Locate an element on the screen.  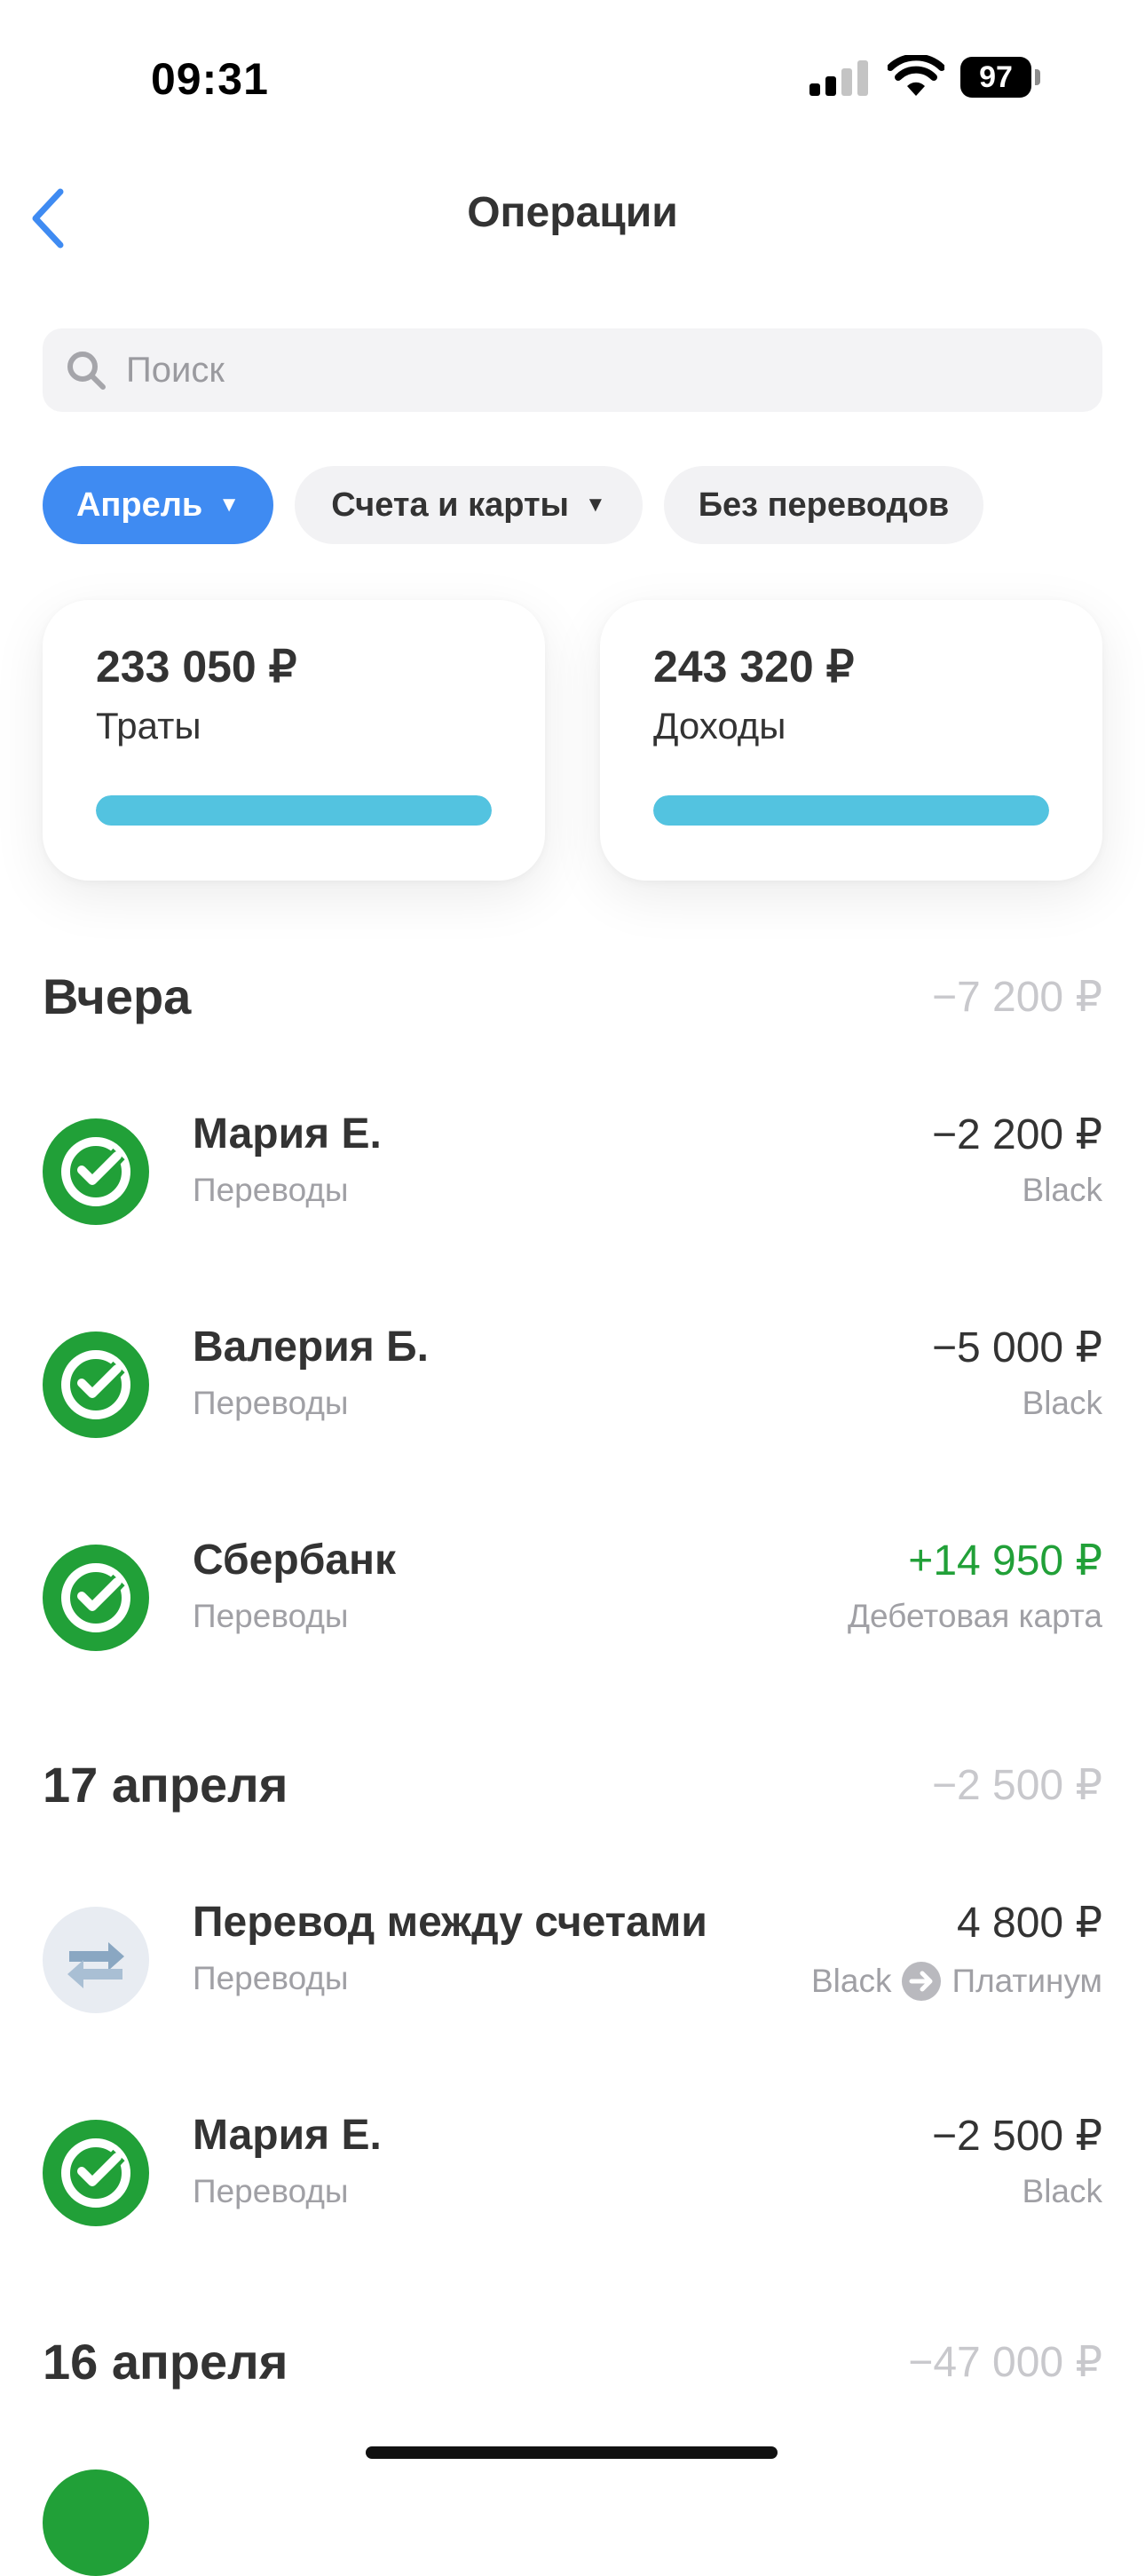
accounts-filter-chip: Счета и карты ▼ is located at coordinates (469, 505).